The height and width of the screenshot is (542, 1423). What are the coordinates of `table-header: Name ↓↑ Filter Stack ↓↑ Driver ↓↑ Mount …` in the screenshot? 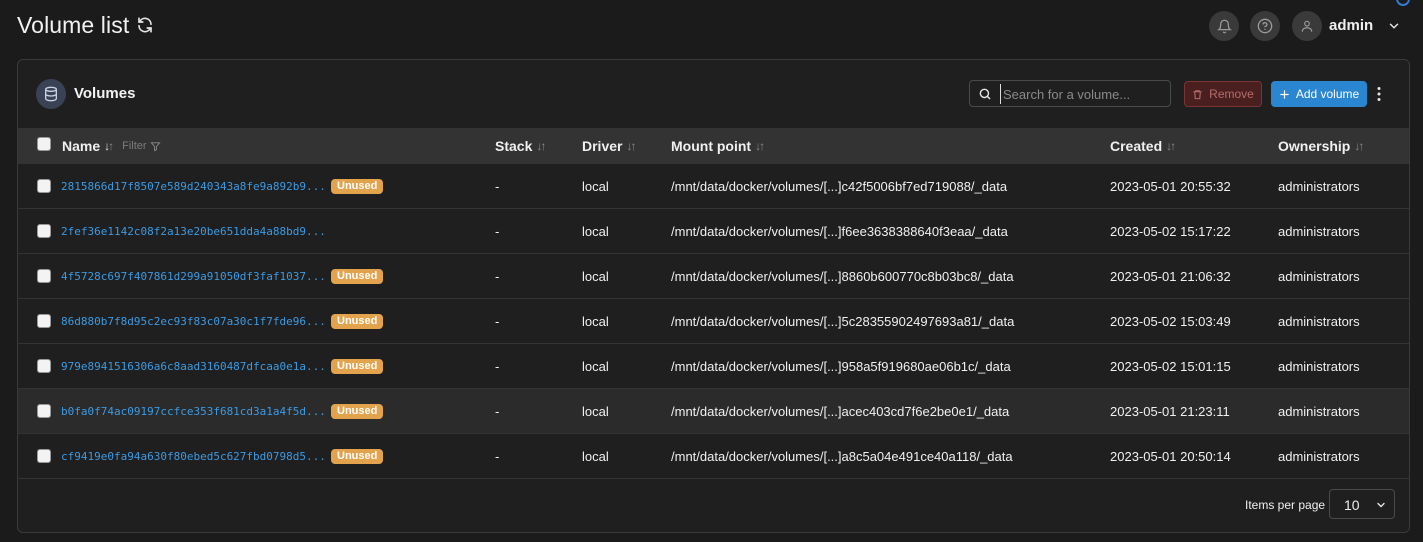 It's located at (713, 146).